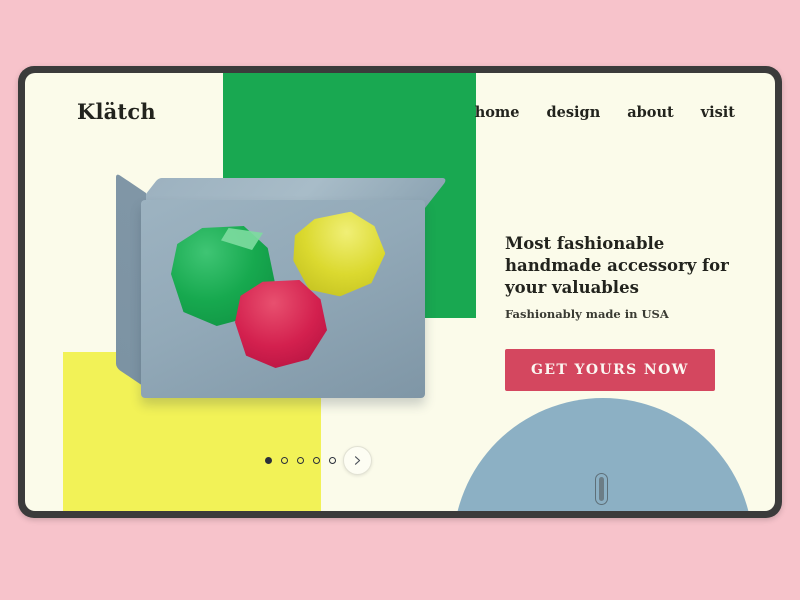  What do you see at coordinates (605, 112) in the screenshot?
I see `main-nav: home design about visit` at bounding box center [605, 112].